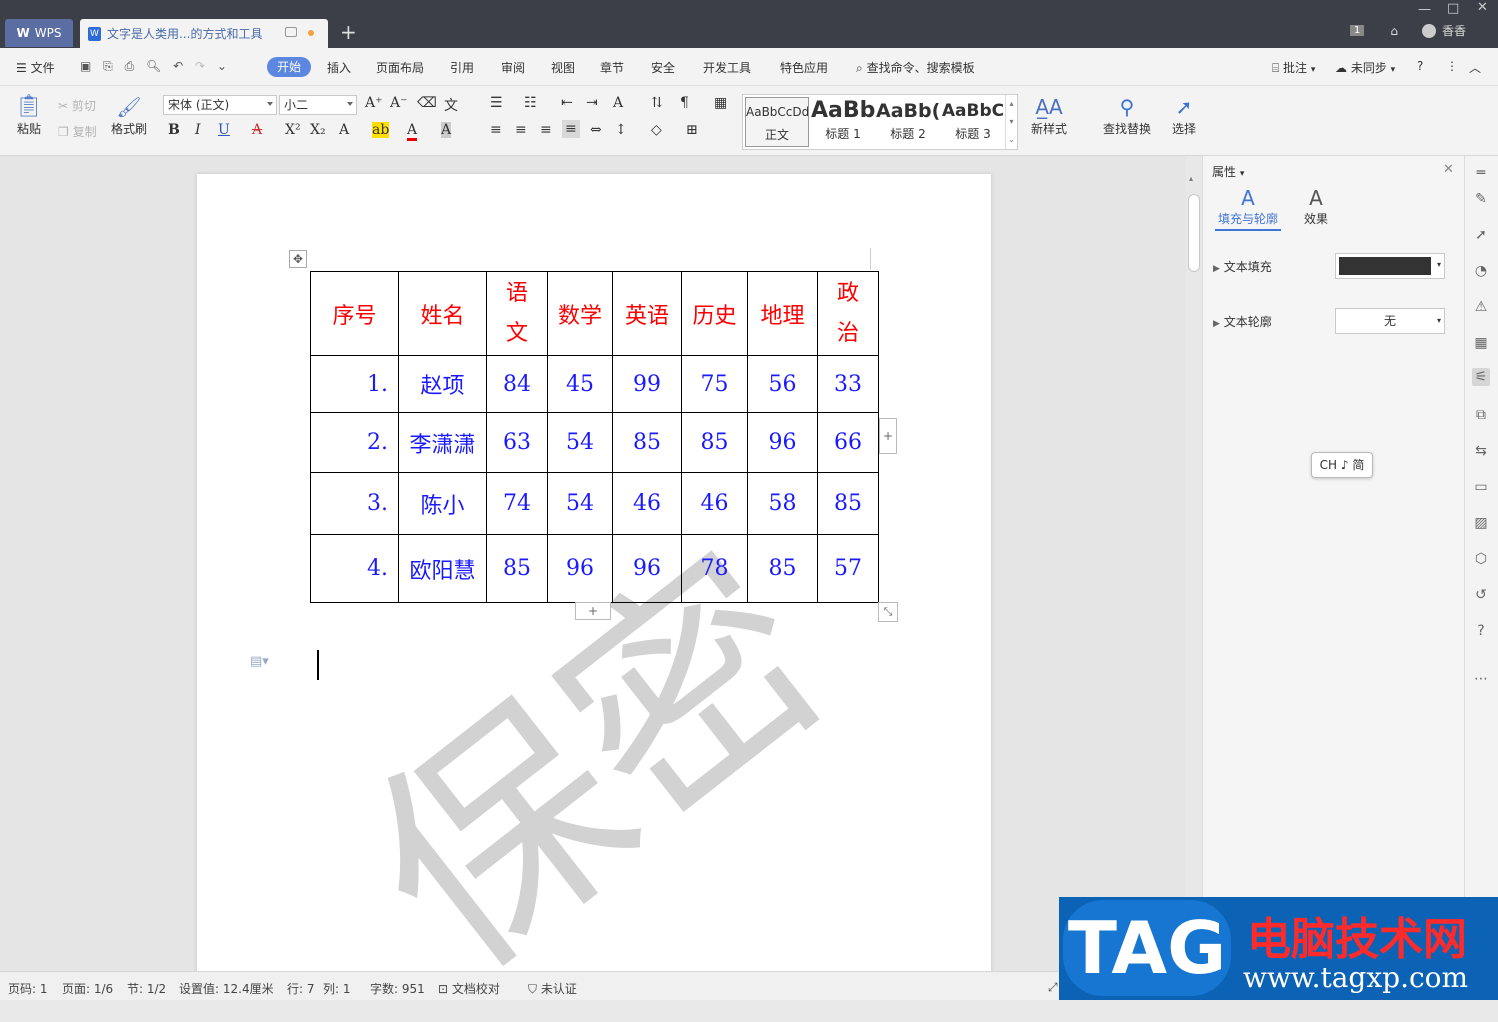 The image size is (1498, 1022). I want to click on clear-format-icon: ⌫, so click(427, 103).